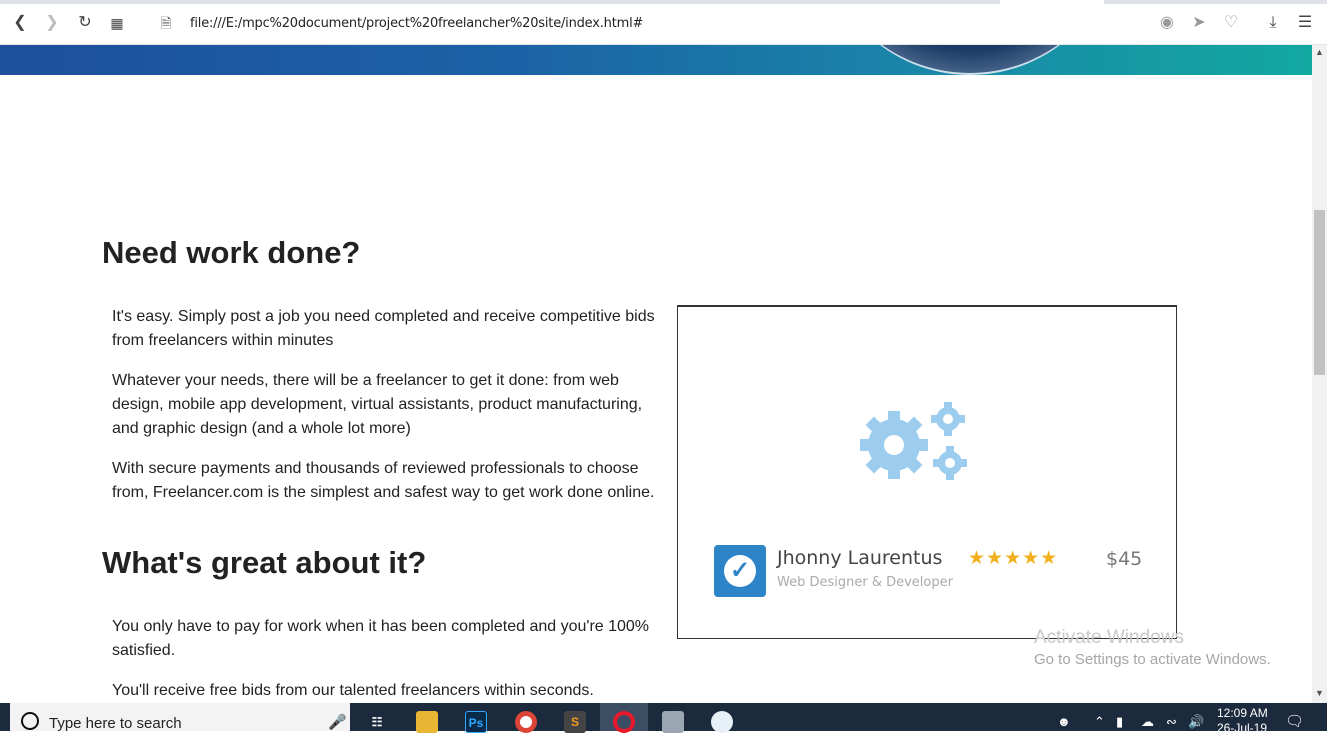 The width and height of the screenshot is (1327, 736). I want to click on microphone-icon: 🎤, so click(337, 722).